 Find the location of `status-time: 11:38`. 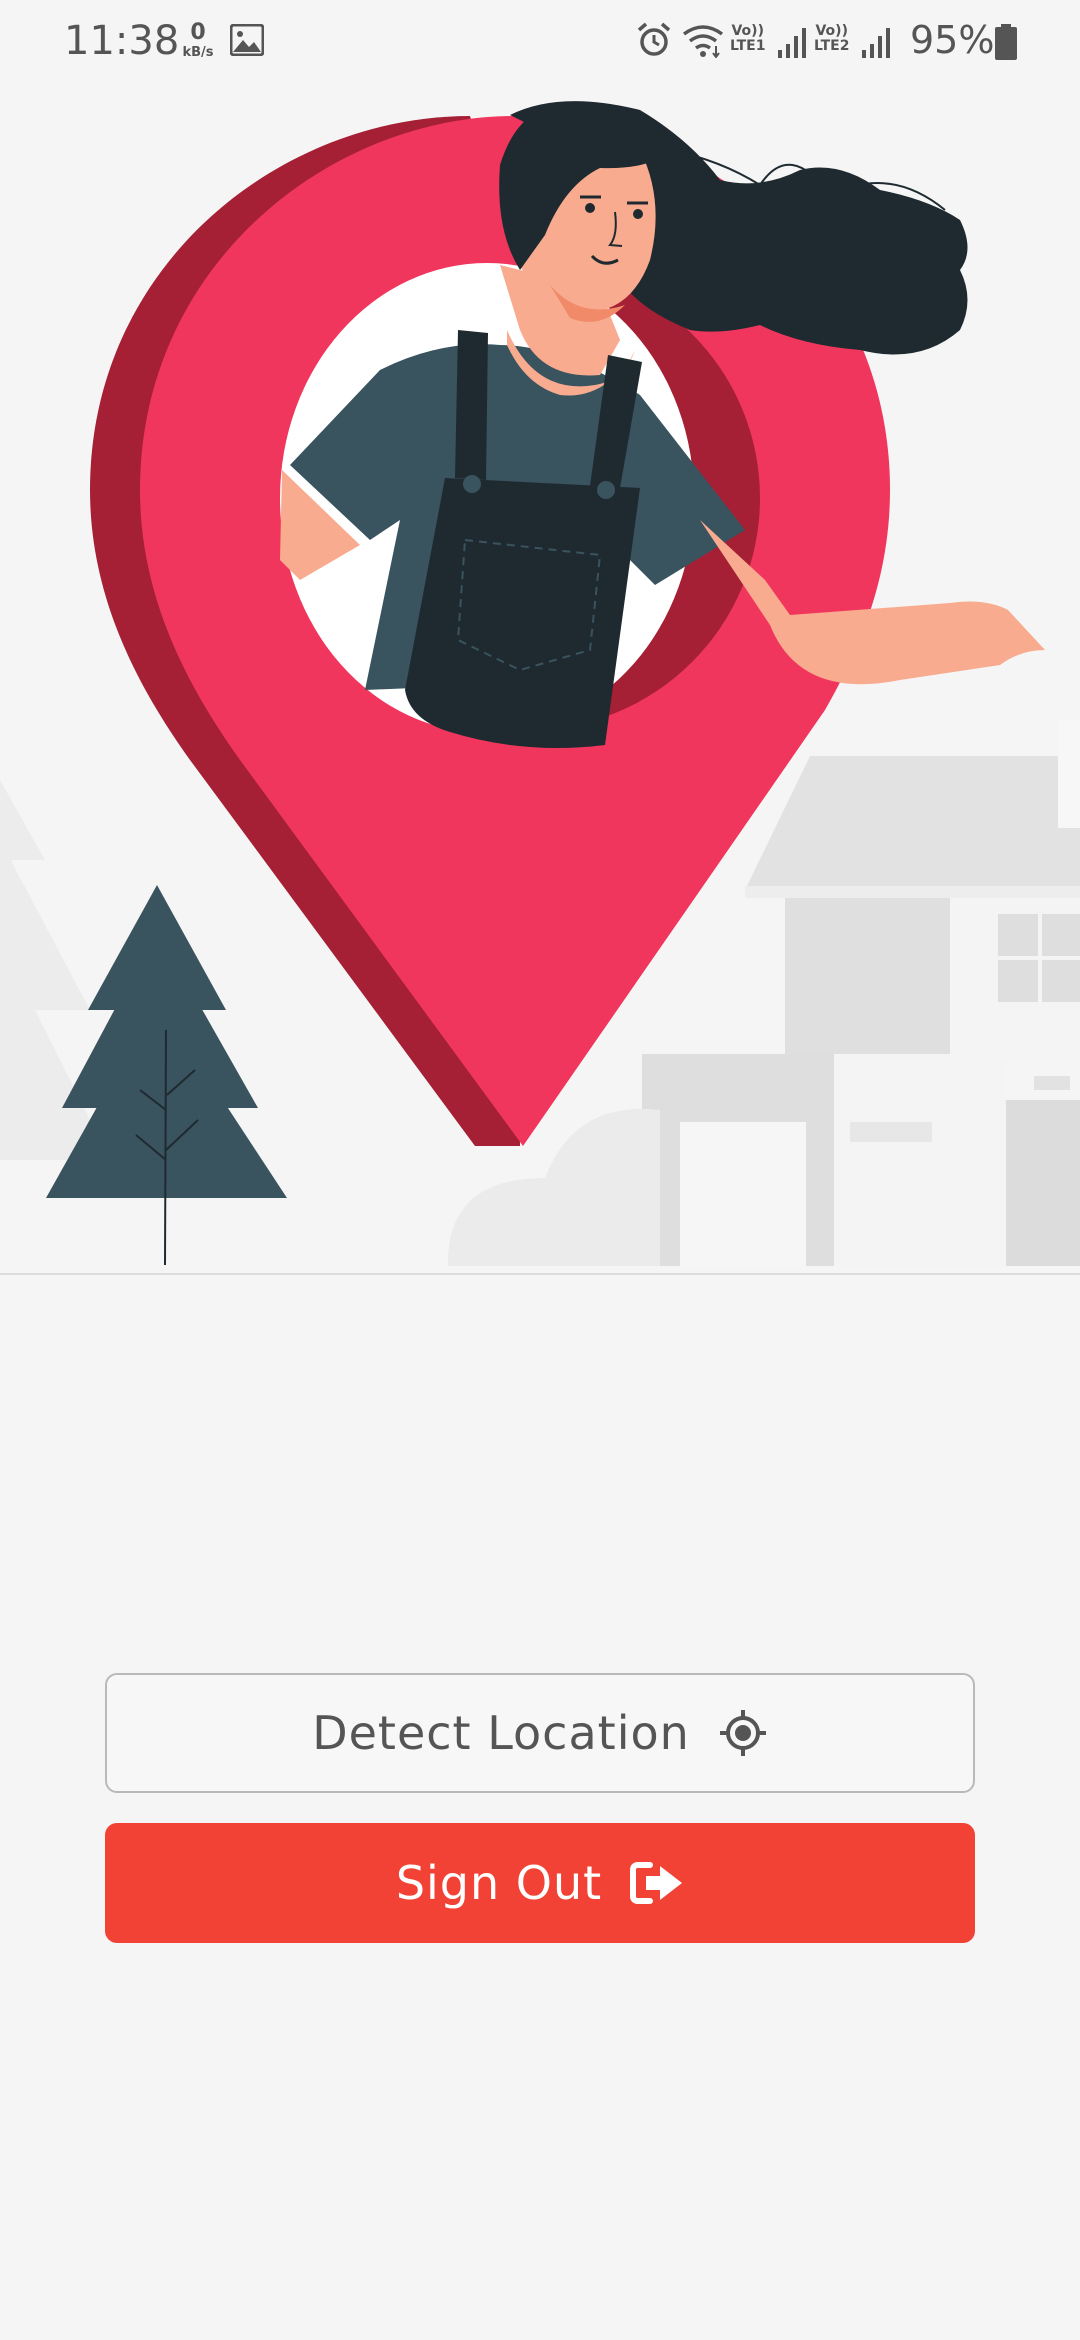

status-time: 11:38 is located at coordinates (122, 41).